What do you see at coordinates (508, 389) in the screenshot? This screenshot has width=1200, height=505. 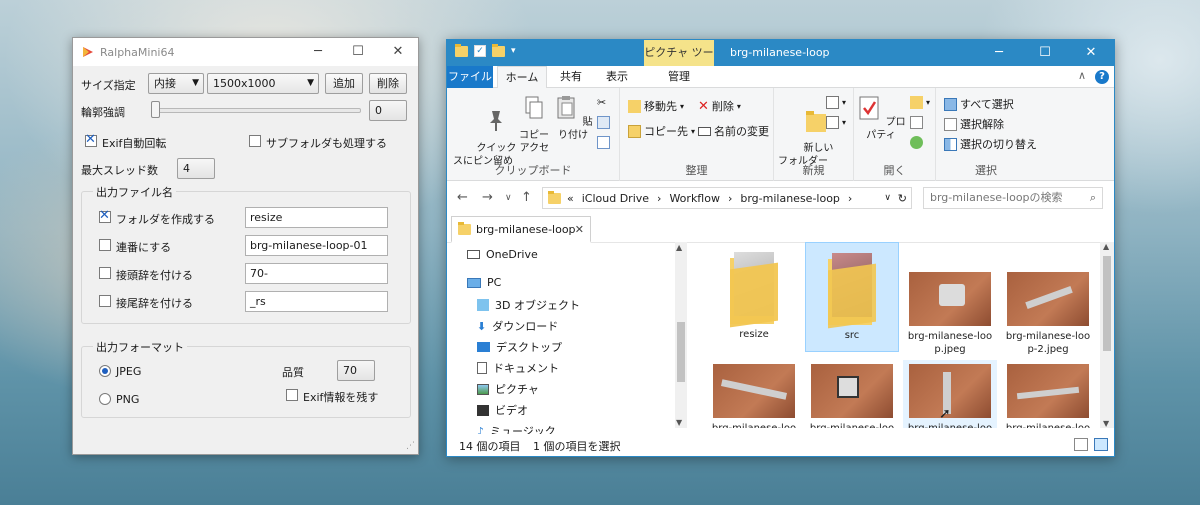 I see `nav-item-pictures: ピクチャ` at bounding box center [508, 389].